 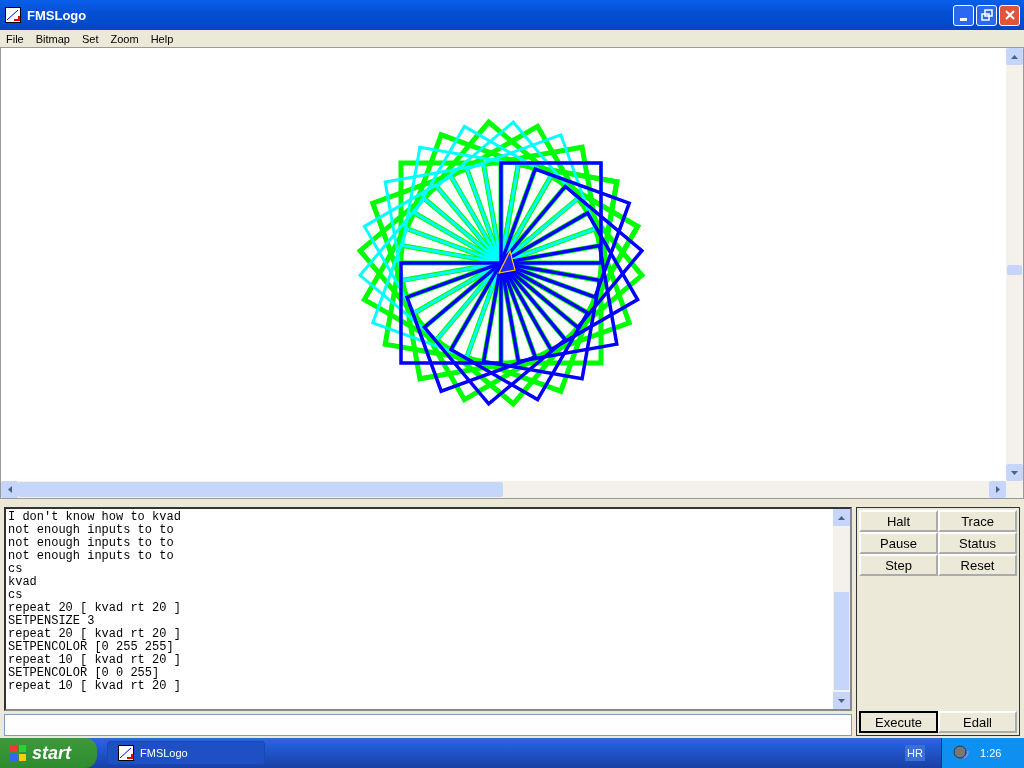 I want to click on turtle-icon, so click(x=506, y=261).